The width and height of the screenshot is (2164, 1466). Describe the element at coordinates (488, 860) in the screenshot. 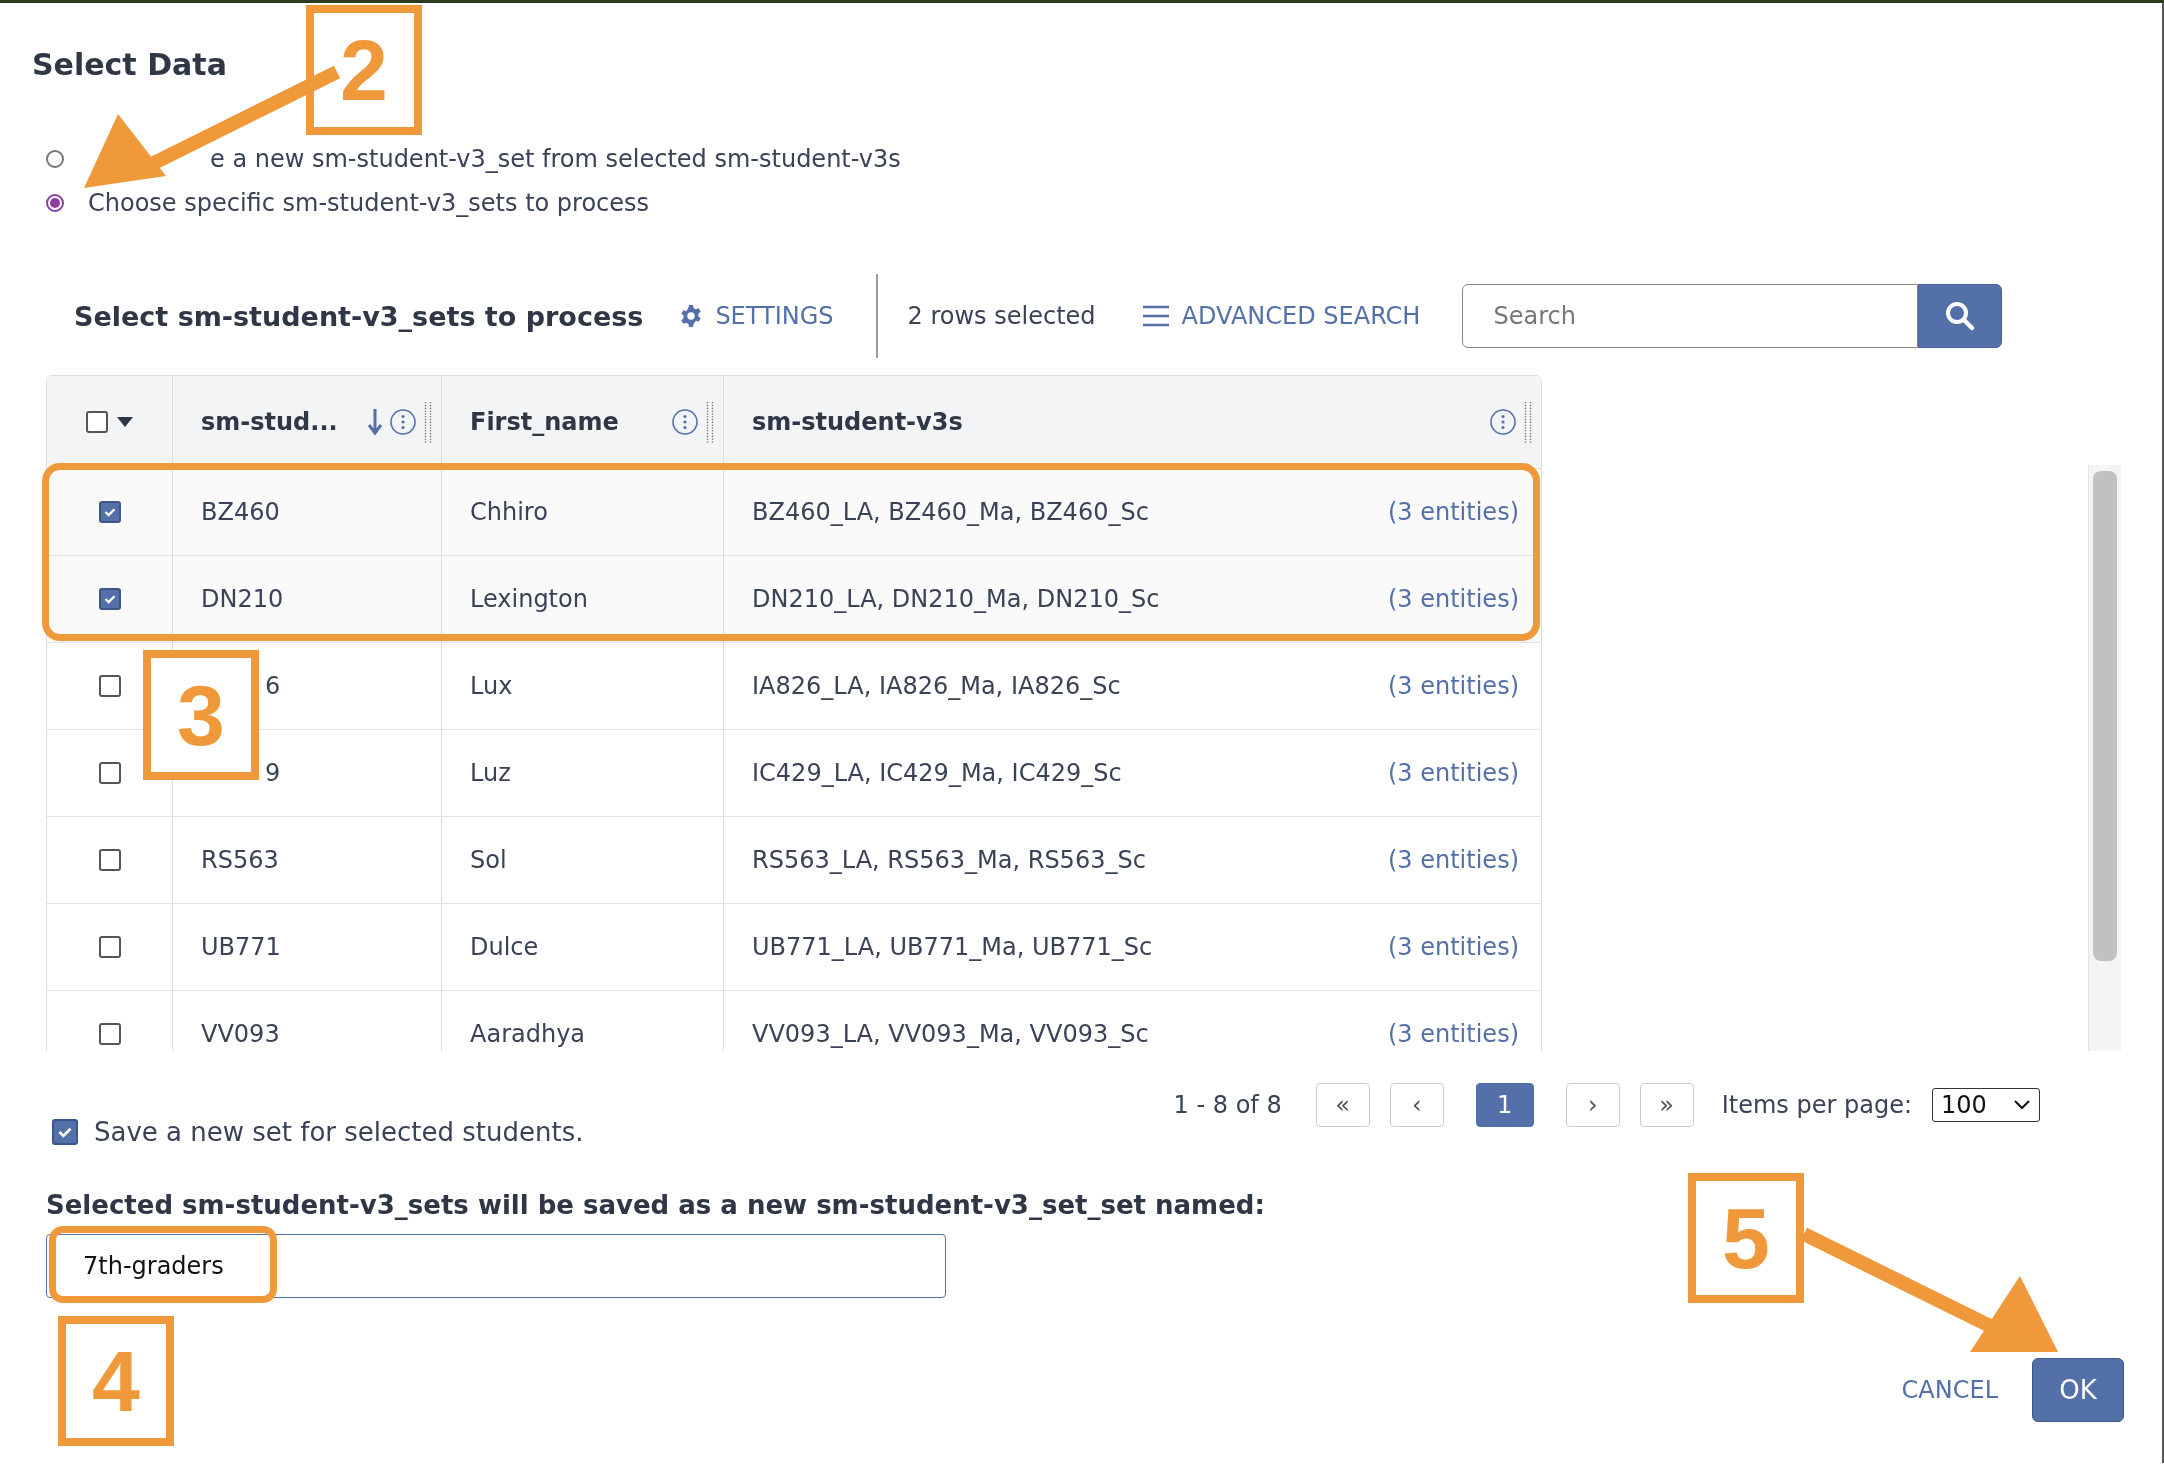

I see `table-cell: Sol` at that location.